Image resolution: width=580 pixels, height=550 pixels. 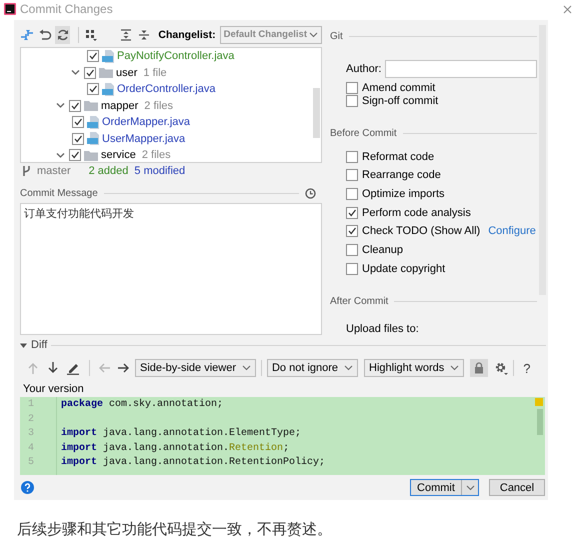 What do you see at coordinates (73, 368) in the screenshot?
I see `pencil-icon` at bounding box center [73, 368].